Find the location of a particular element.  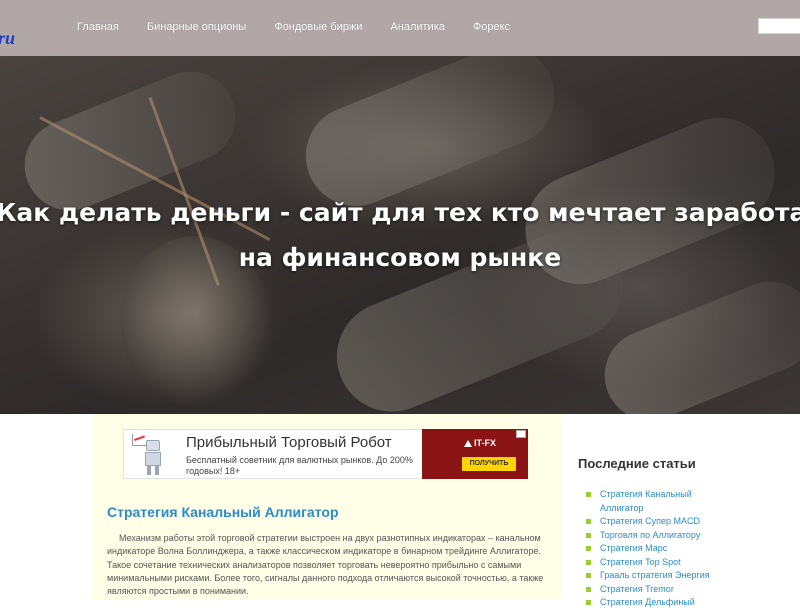

nav-item-analytics: Аналитика is located at coordinates (417, 27).